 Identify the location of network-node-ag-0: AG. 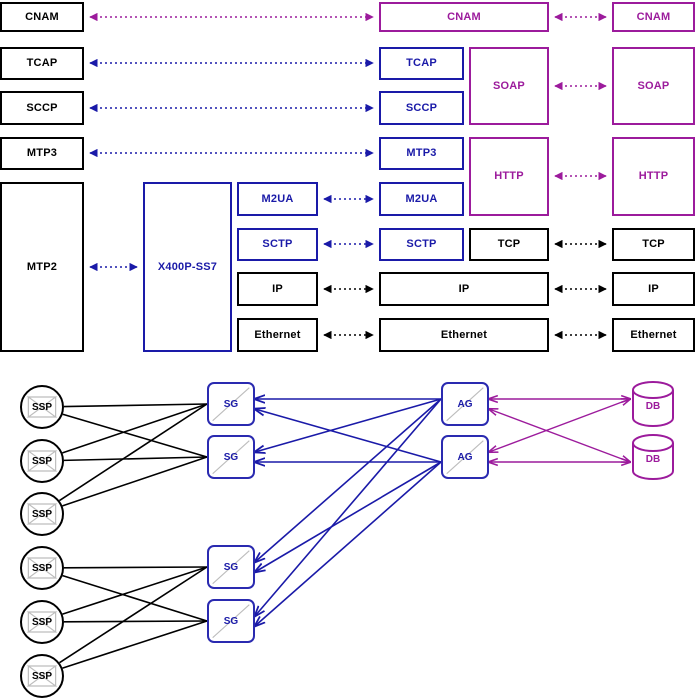
(465, 404).